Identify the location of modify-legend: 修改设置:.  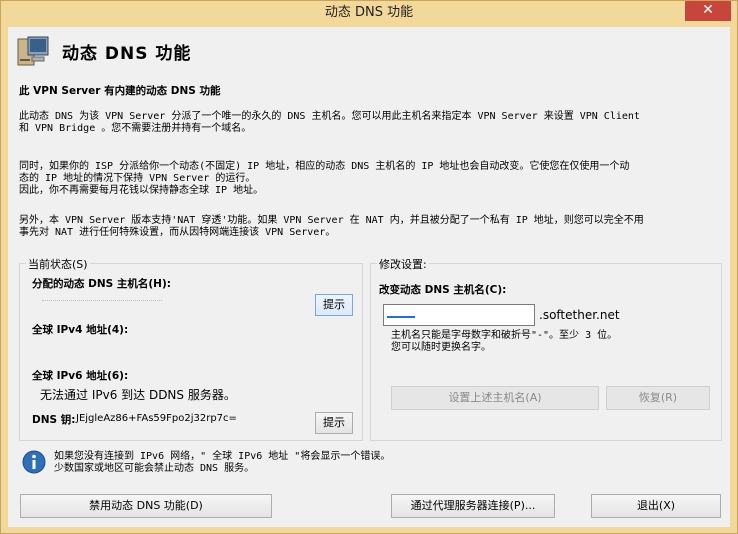
(403, 264).